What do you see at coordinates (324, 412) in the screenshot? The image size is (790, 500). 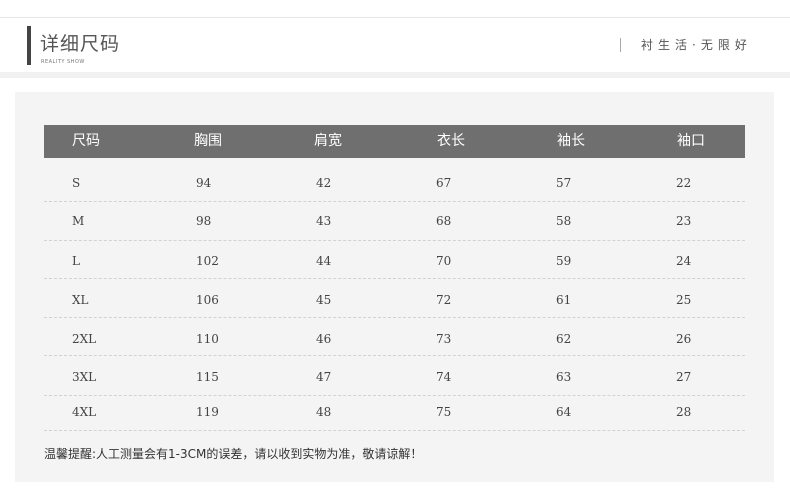 I see `cell-shoulder: 48` at bounding box center [324, 412].